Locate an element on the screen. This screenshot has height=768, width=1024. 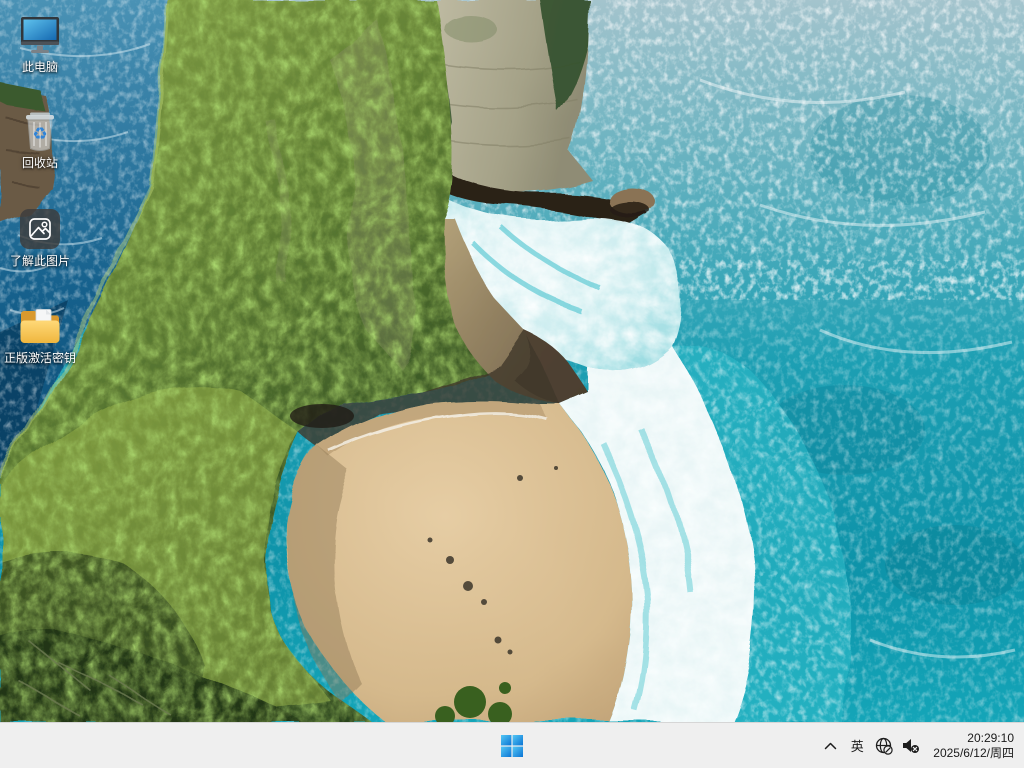
desktop-icon-label: 了解此图片 is located at coordinates (39, 261).